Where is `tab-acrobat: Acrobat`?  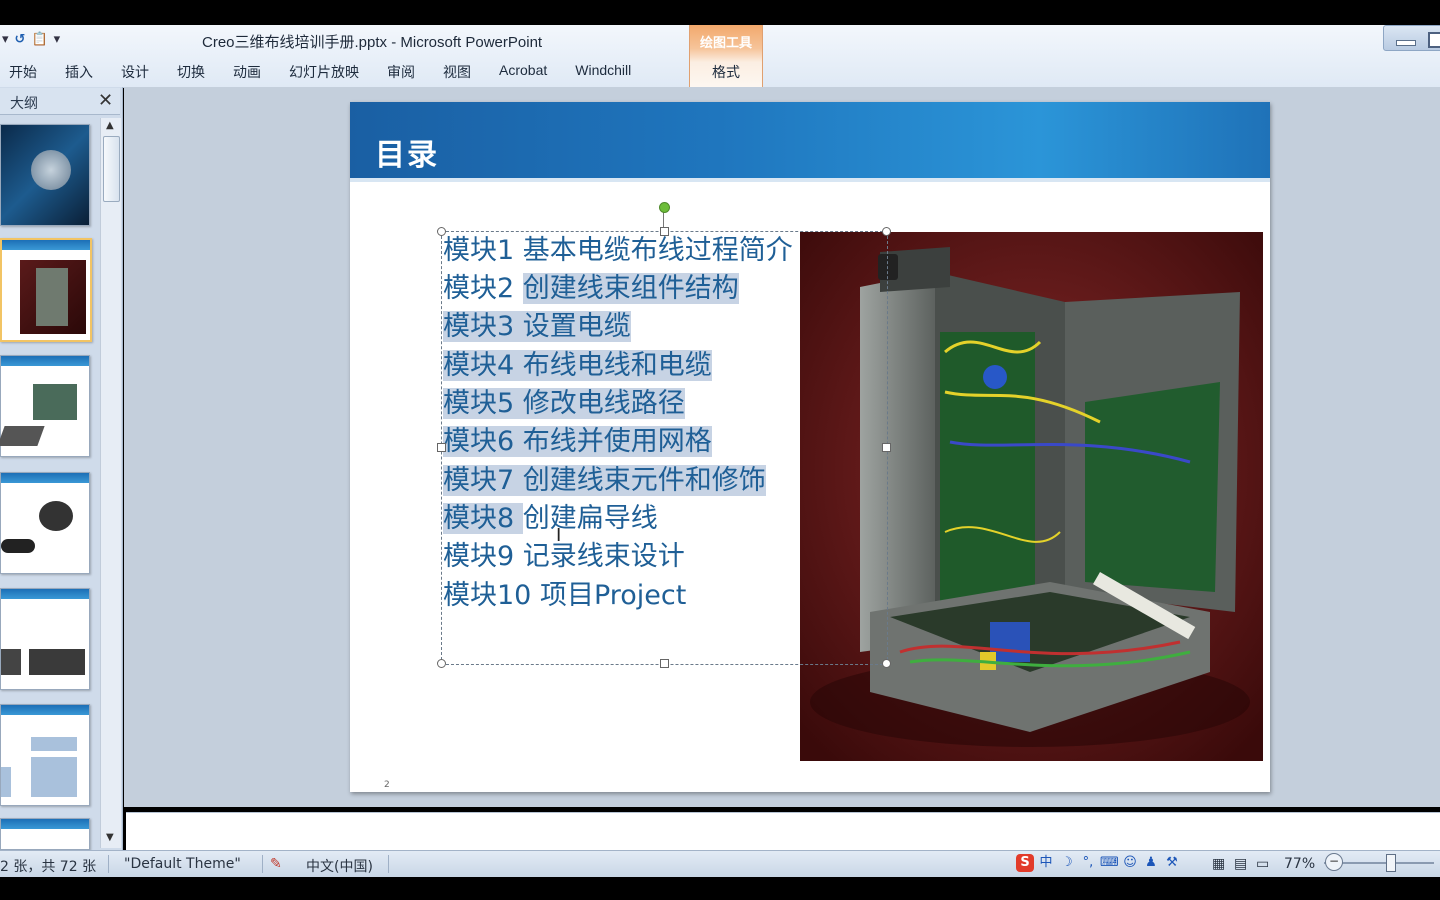
tab-acrobat: Acrobat is located at coordinates (523, 72).